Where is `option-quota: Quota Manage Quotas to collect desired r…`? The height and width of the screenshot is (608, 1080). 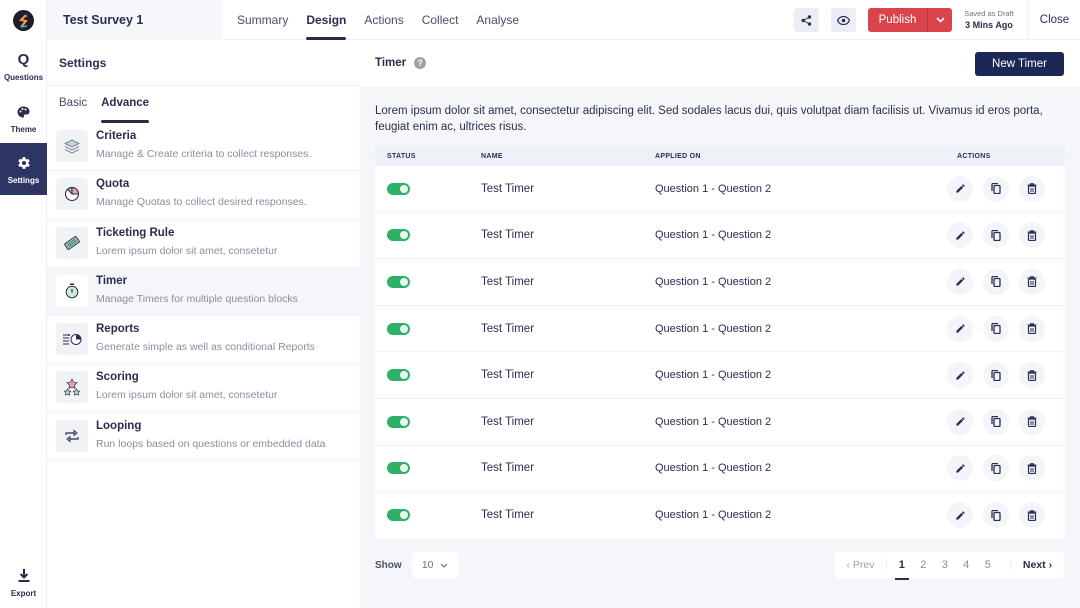 option-quota: Quota Manage Quotas to collect desired r… is located at coordinates (203, 195).